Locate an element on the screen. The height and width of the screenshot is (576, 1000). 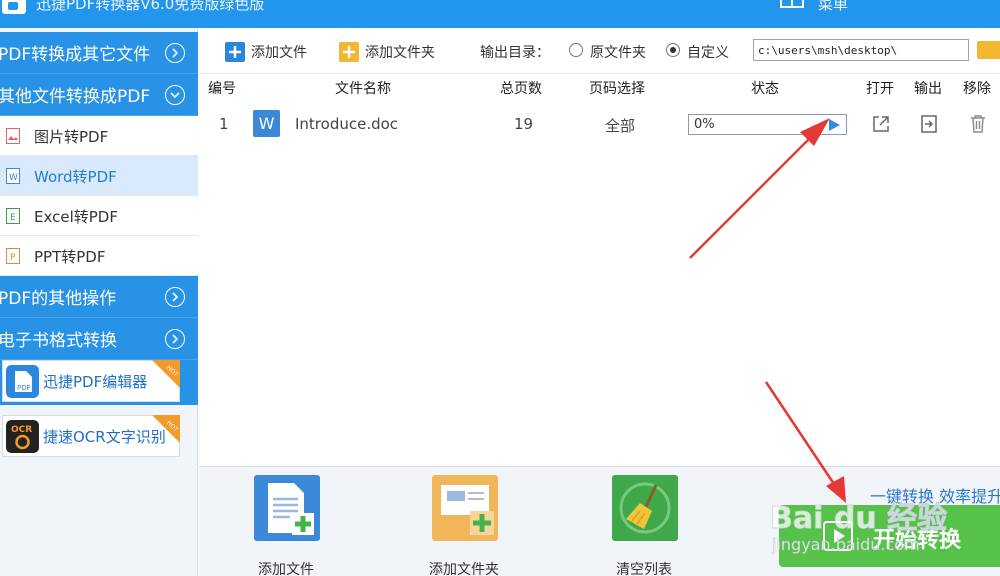
table-row: 1 W Introduce.doc 19 全部 0% is located at coordinates (599, 124).